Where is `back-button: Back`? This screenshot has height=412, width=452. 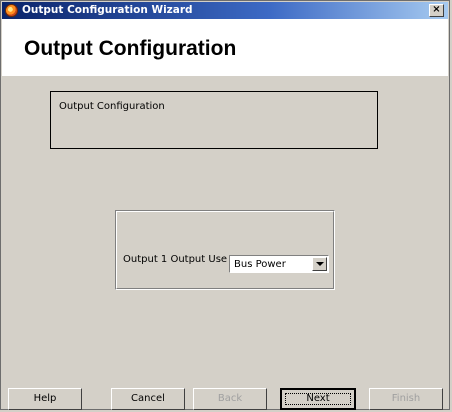
back-button: Back is located at coordinates (230, 399).